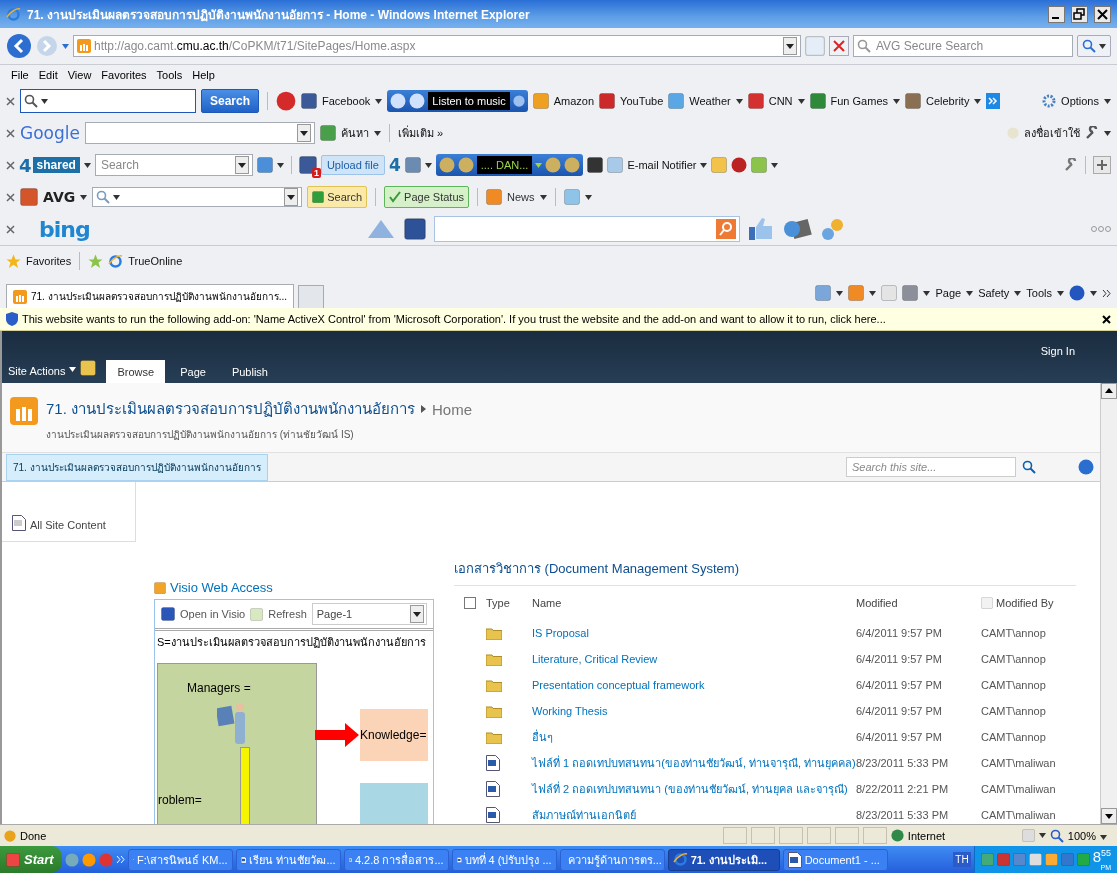 The width and height of the screenshot is (1117, 873). I want to click on menu-item: View, so click(79, 75).